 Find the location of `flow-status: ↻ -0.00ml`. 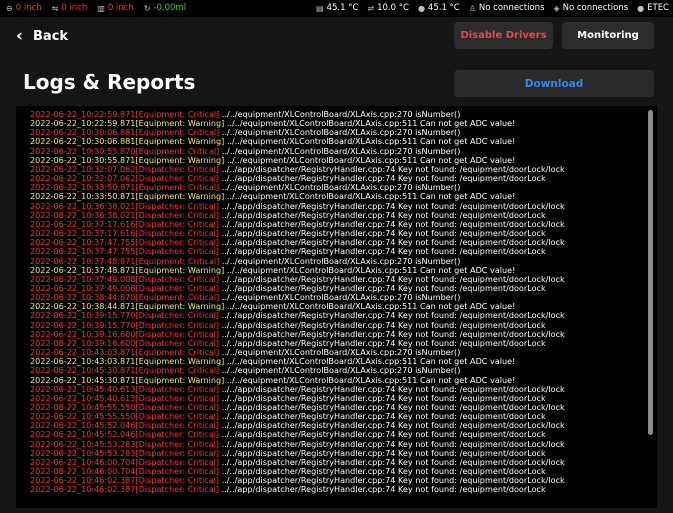

flow-status: ↻ -0.00ml is located at coordinates (165, 8).